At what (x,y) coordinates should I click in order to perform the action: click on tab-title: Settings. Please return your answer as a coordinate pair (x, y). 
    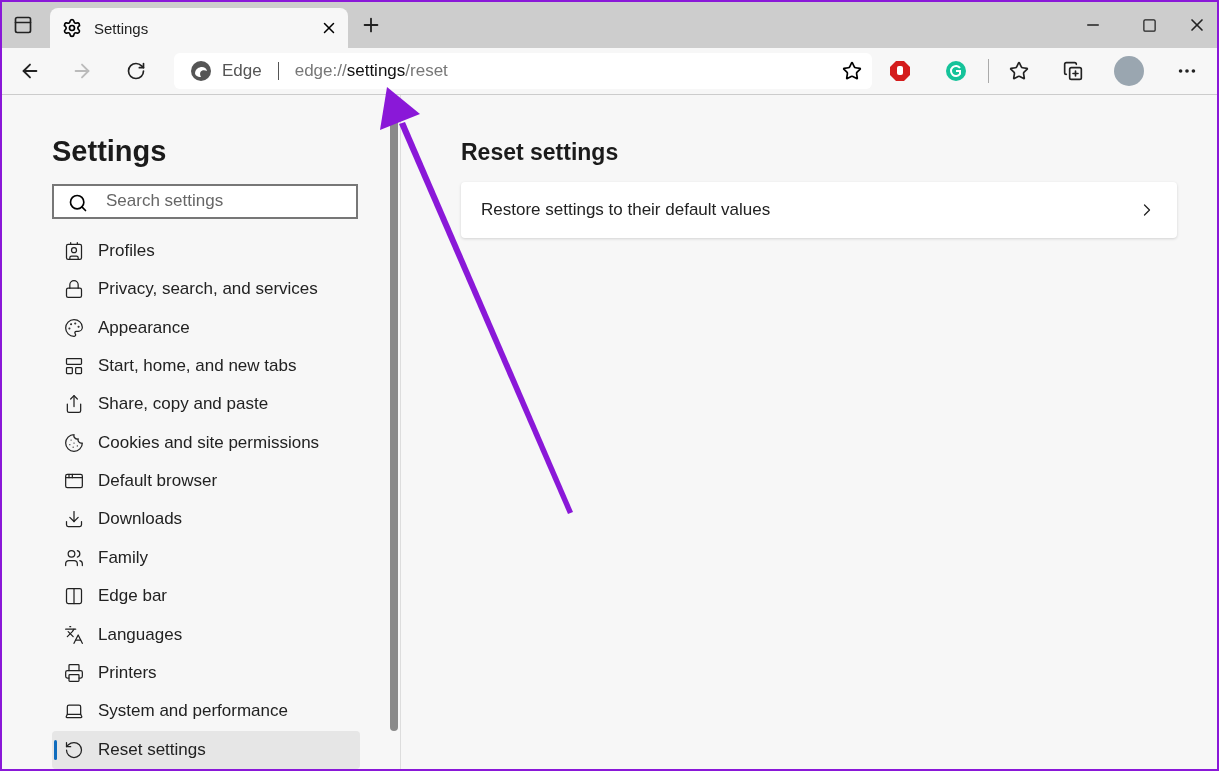
    Looking at the image, I should click on (122, 28).